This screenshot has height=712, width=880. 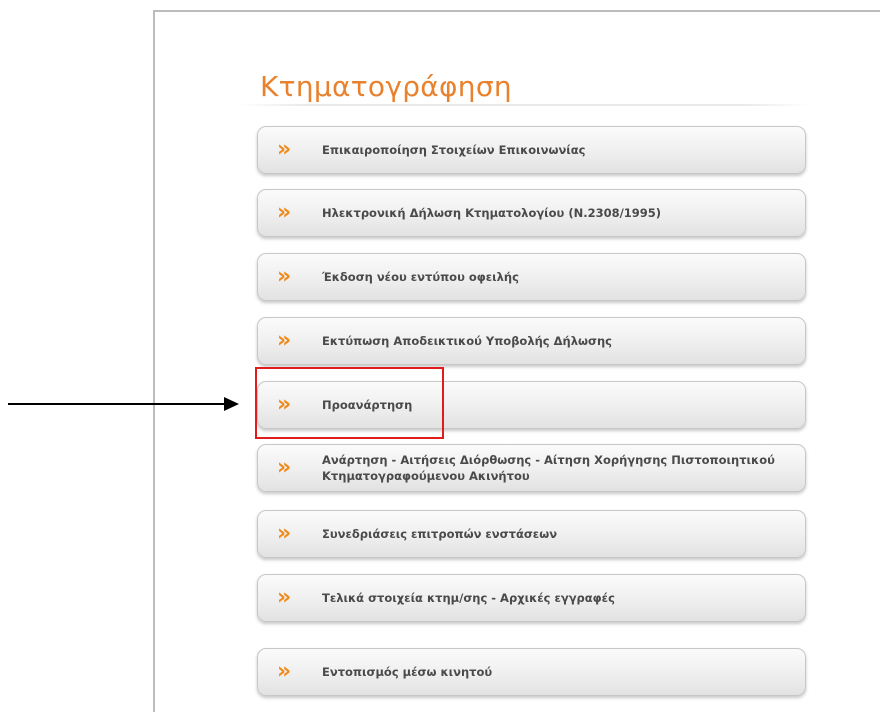 I want to click on menu-item-objection-committee-sessions: » Συνεδριάσεις επιτροπών ενστάσεων, so click(x=531, y=534).